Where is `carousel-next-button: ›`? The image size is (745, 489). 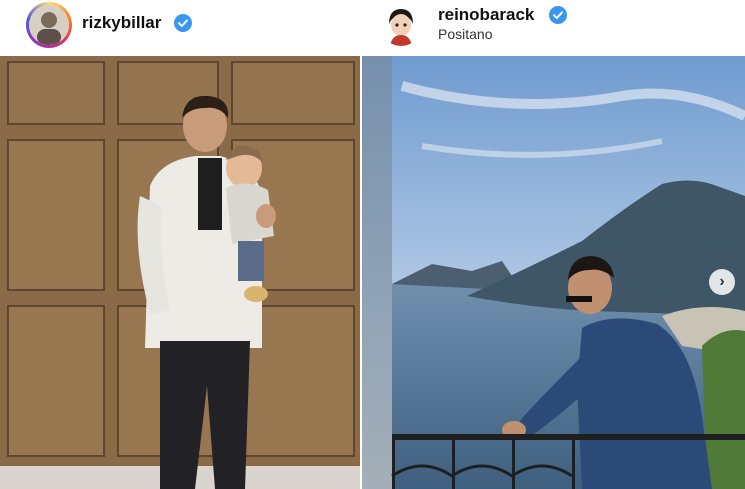
carousel-next-button: › is located at coordinates (722, 282).